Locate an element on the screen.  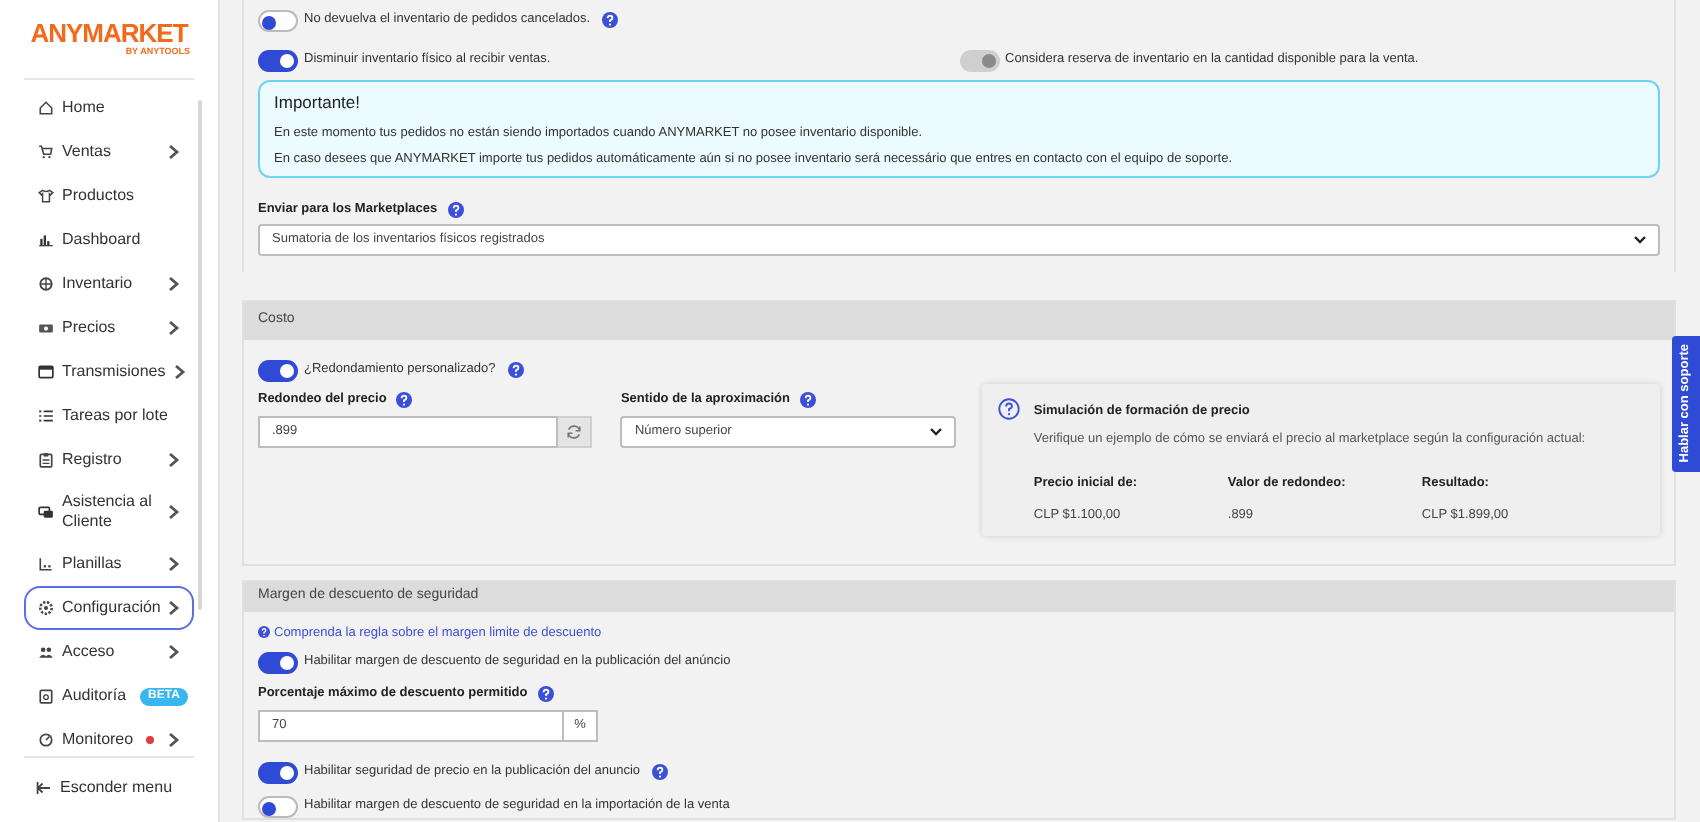
sidebar-item: Monitoreo is located at coordinates (109, 737).